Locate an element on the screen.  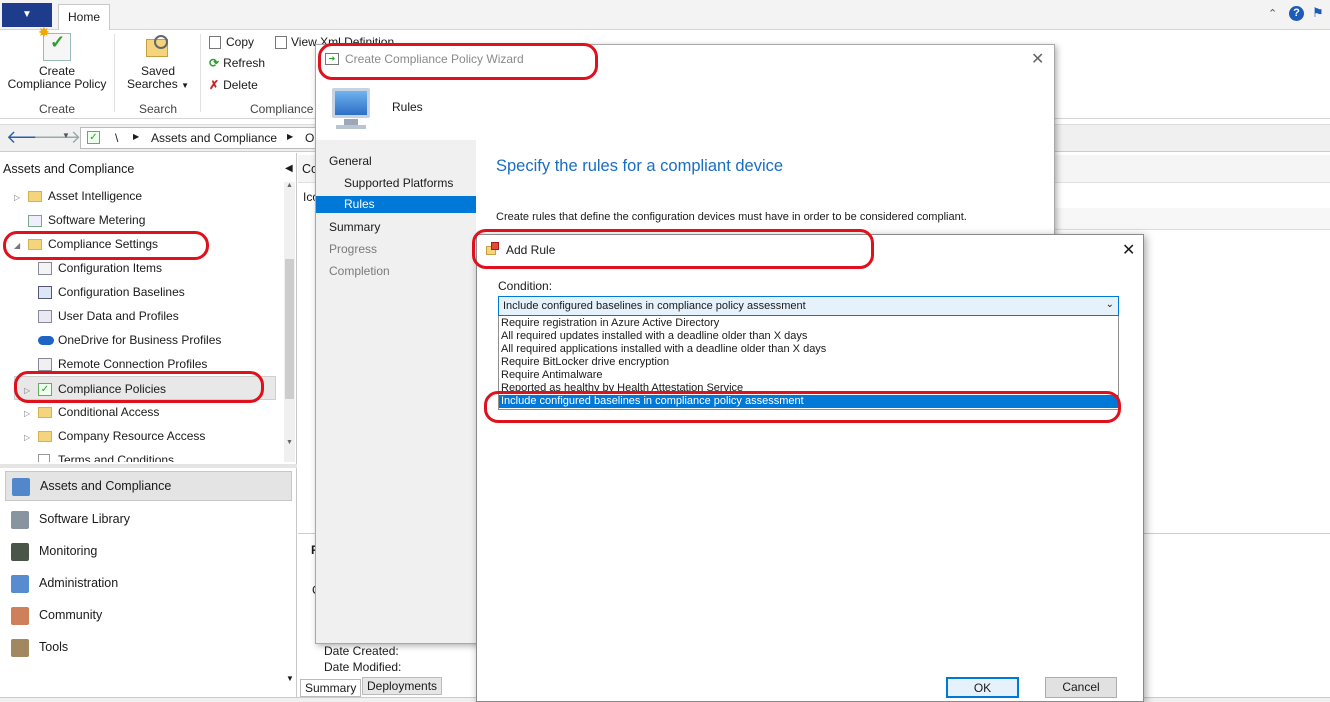
tree-item-compliance-policies: ▷ ✓ Compliance Policies is located at coordinates (145, 388).